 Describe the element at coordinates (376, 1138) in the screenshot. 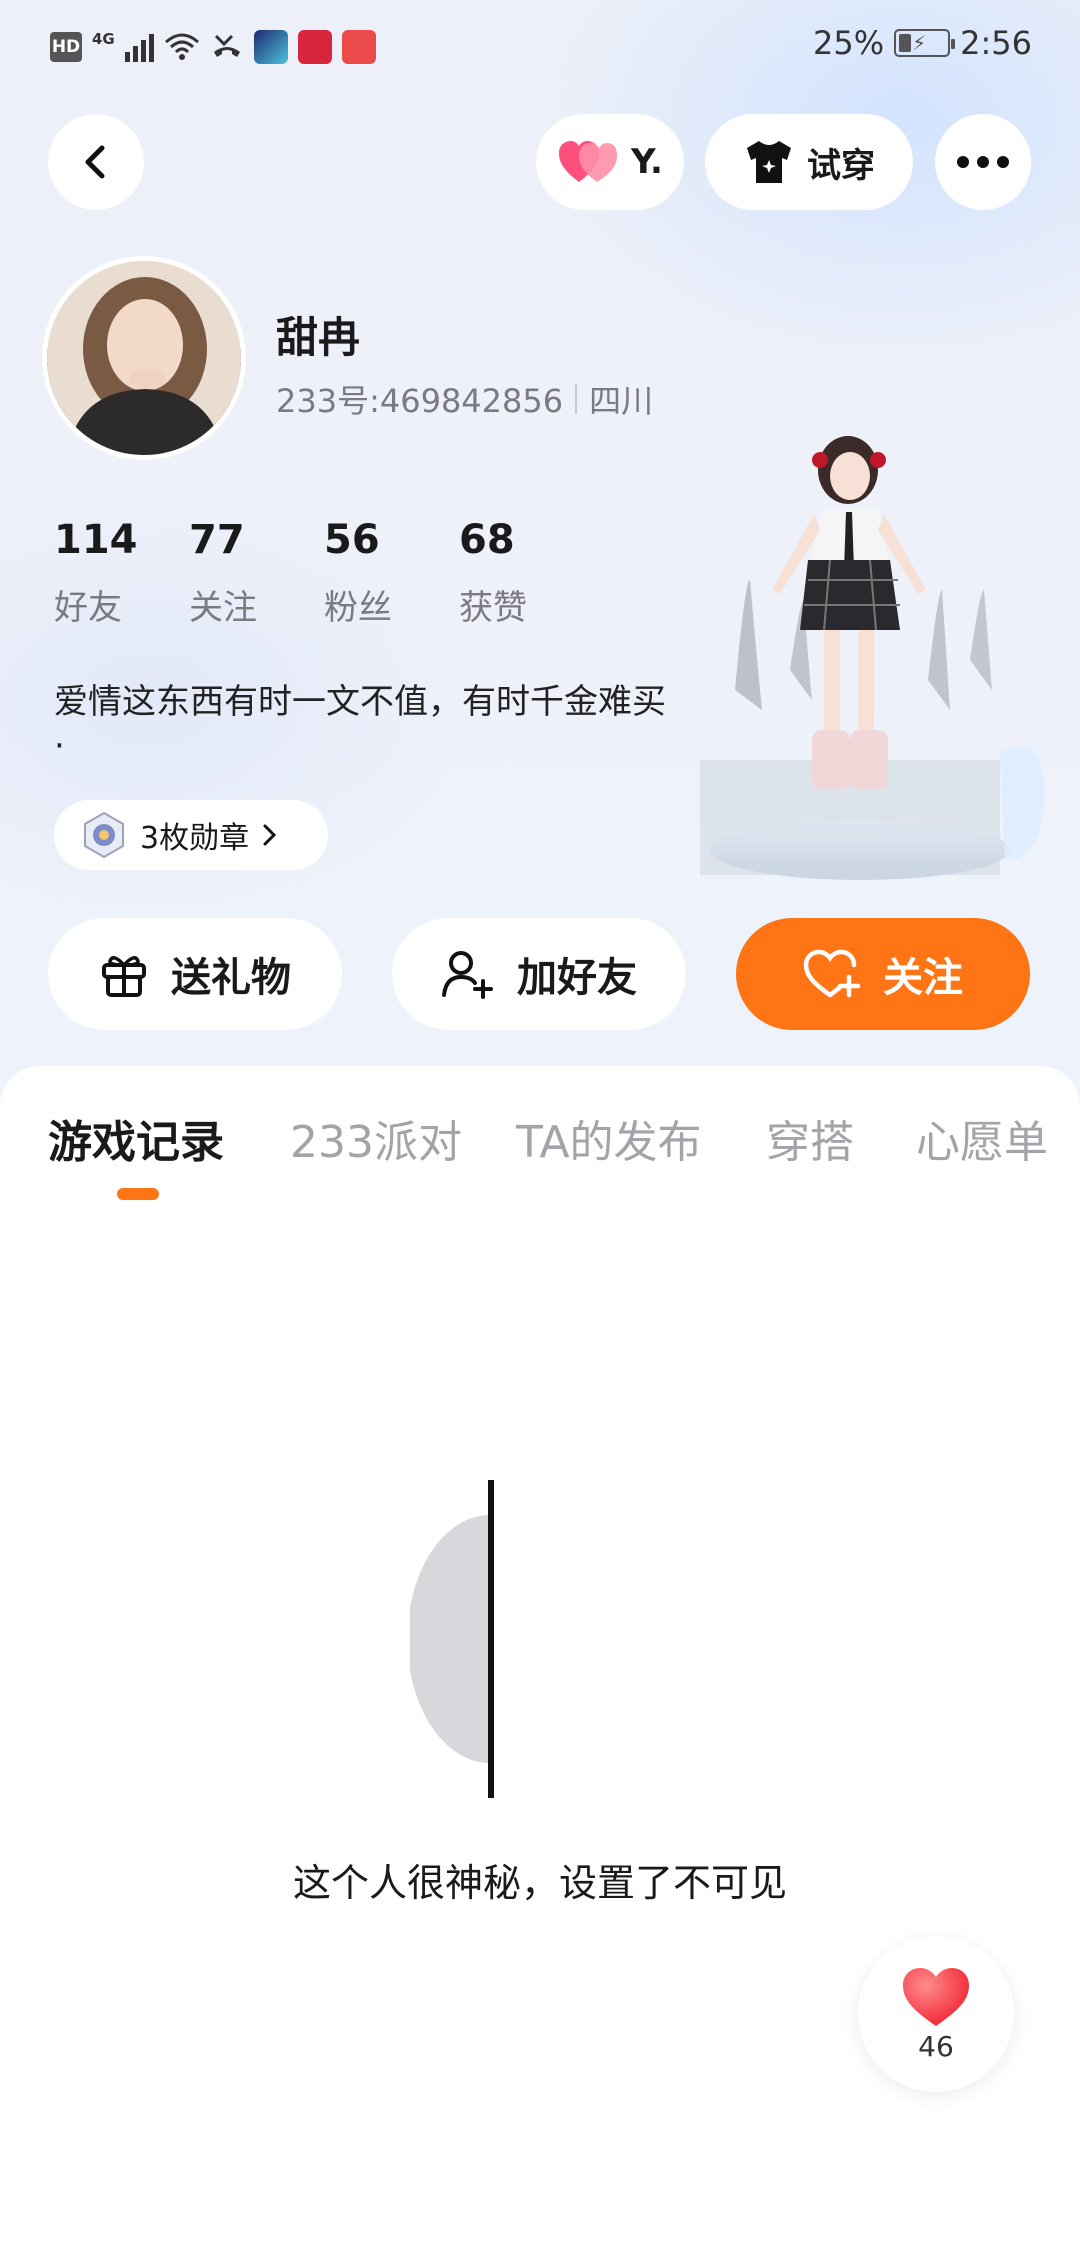

I see `tab-233-party: 233派对` at that location.